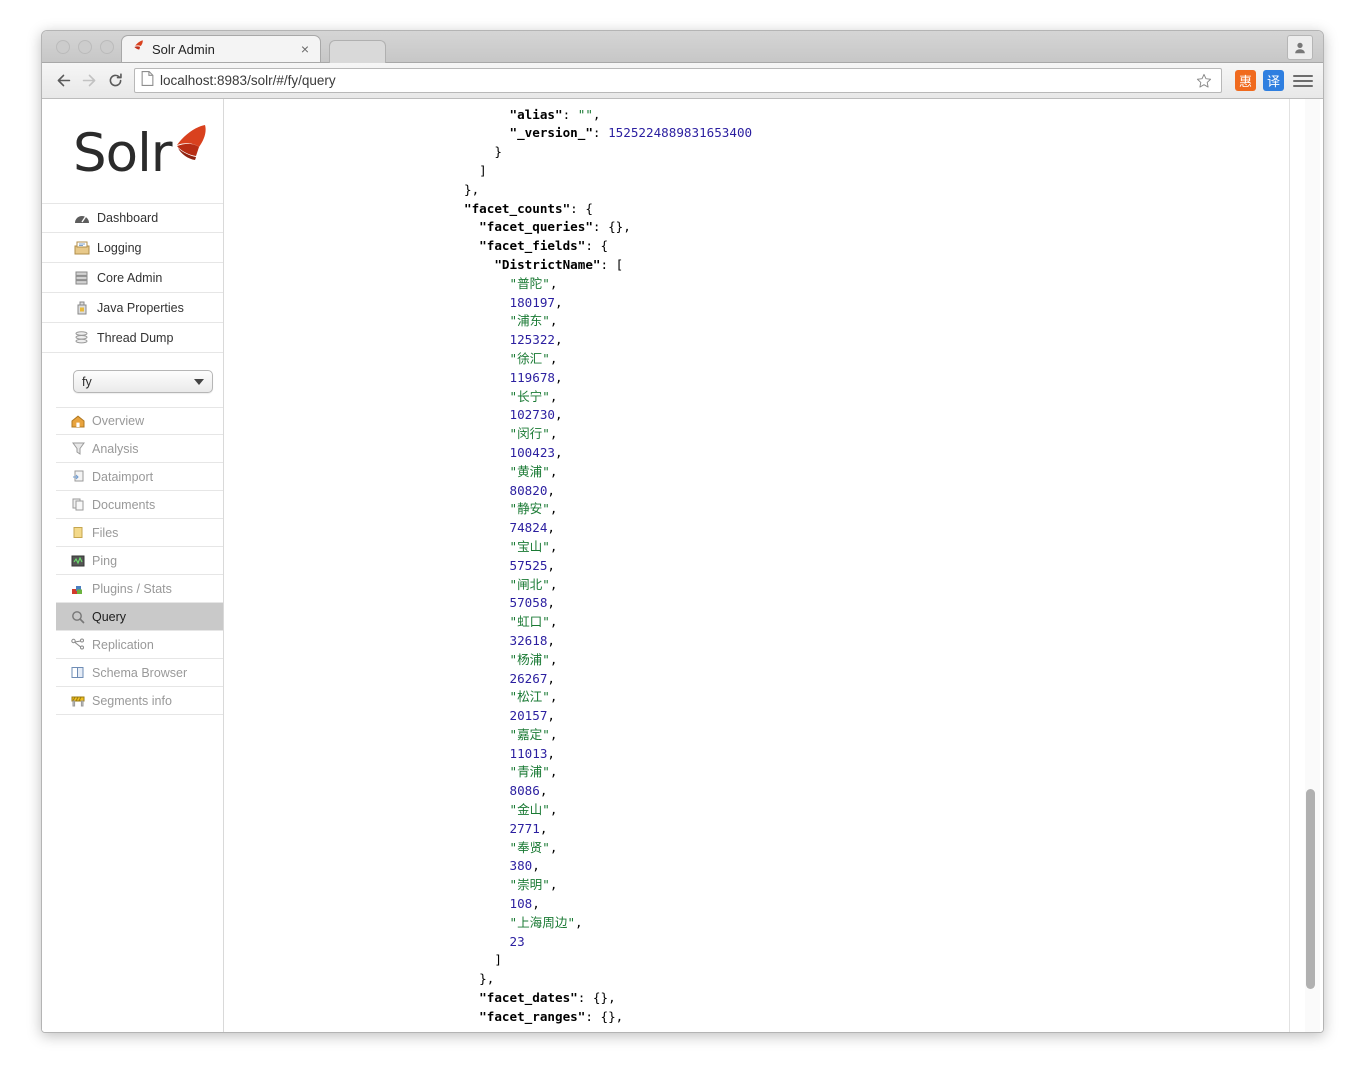 This screenshot has height=1081, width=1363. What do you see at coordinates (137, 49) in the screenshot?
I see `solr-favicon` at bounding box center [137, 49].